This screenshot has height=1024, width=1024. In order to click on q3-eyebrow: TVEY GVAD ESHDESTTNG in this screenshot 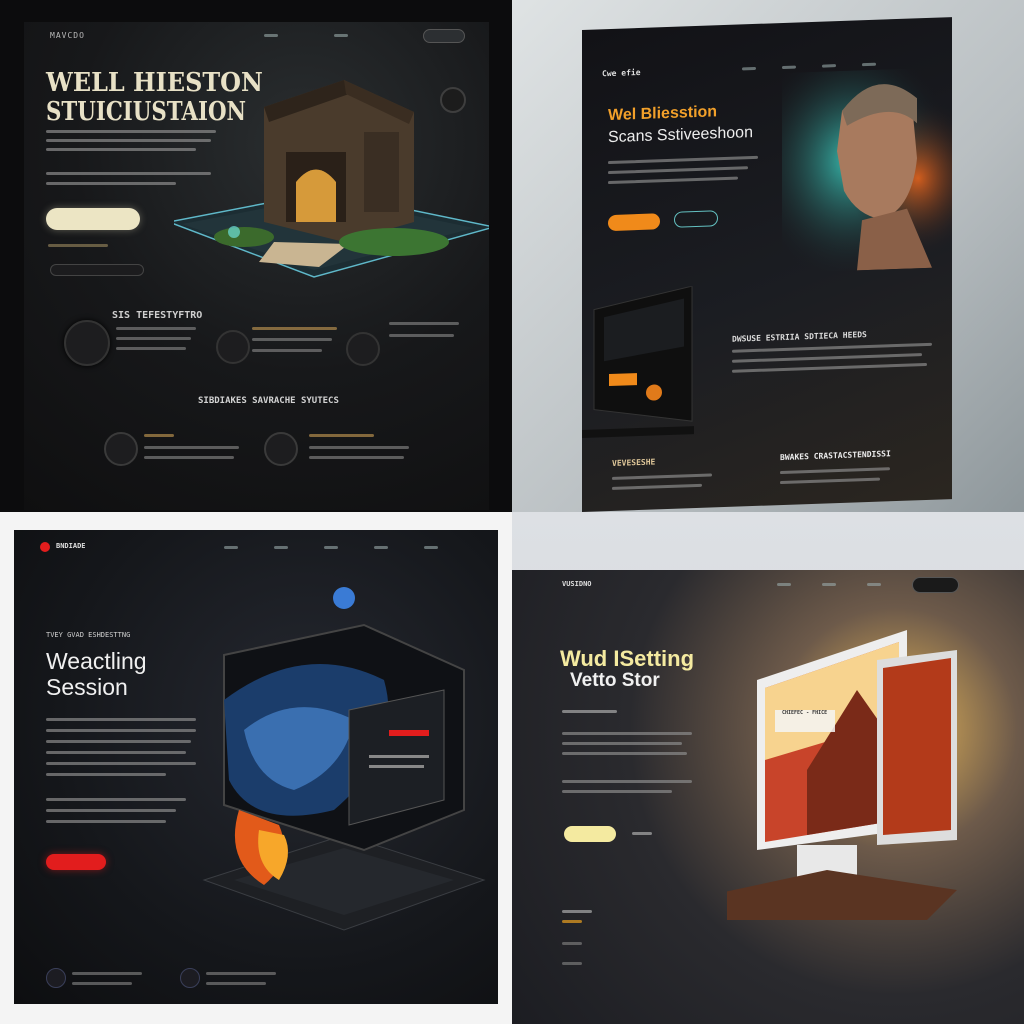, I will do `click(88, 635)`.